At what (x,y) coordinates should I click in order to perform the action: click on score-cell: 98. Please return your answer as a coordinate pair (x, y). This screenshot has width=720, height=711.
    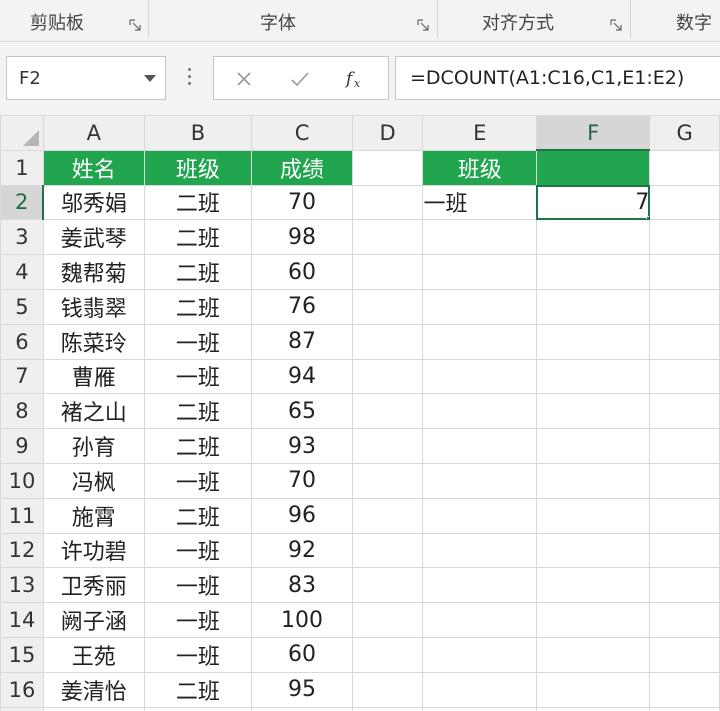
    Looking at the image, I should click on (302, 237).